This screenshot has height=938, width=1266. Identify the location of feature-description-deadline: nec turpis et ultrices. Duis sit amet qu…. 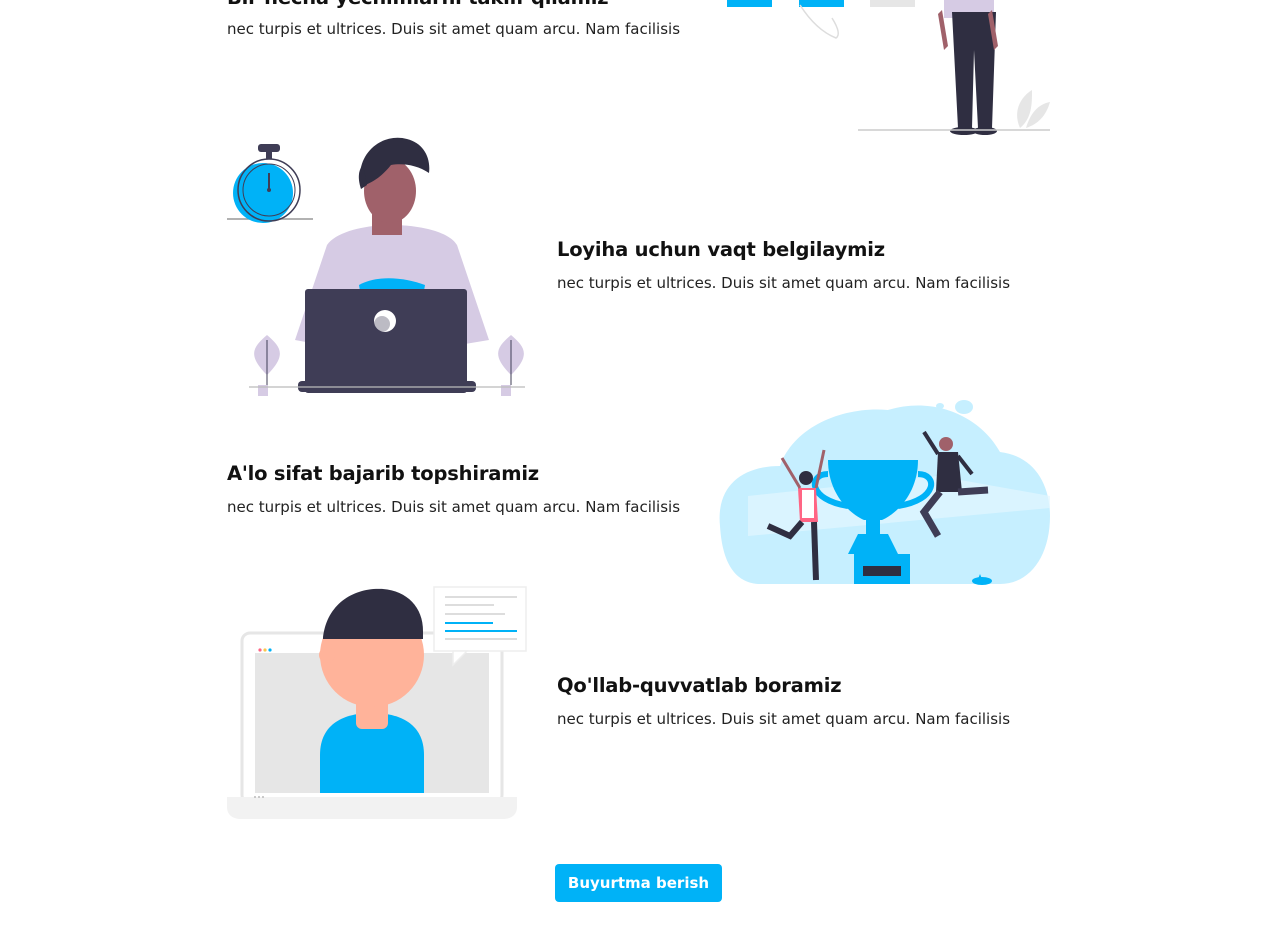
(784, 283).